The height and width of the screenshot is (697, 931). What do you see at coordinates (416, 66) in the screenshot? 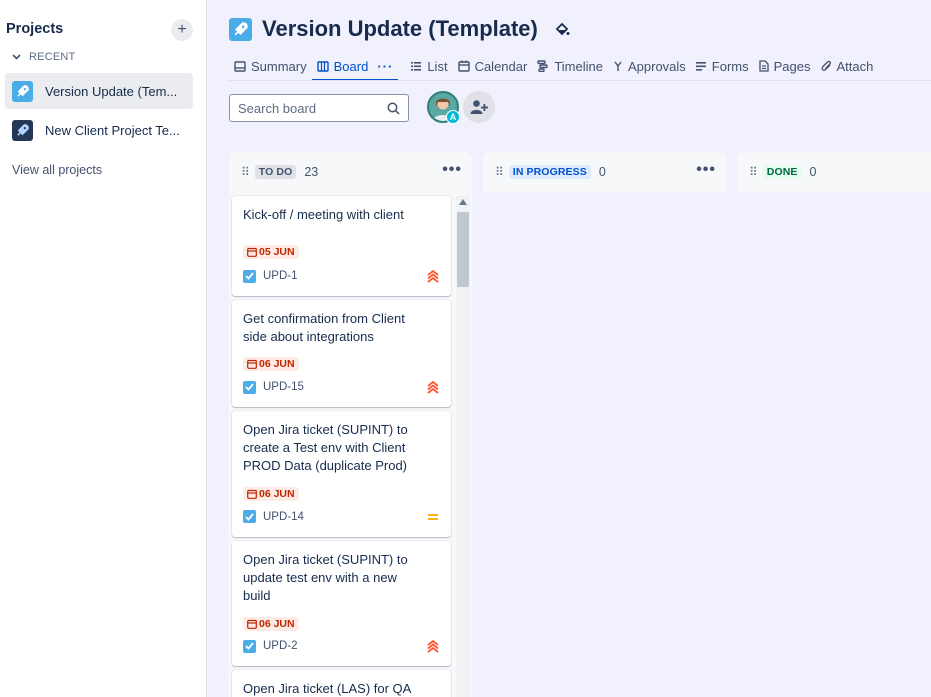
I see `list-icon` at bounding box center [416, 66].